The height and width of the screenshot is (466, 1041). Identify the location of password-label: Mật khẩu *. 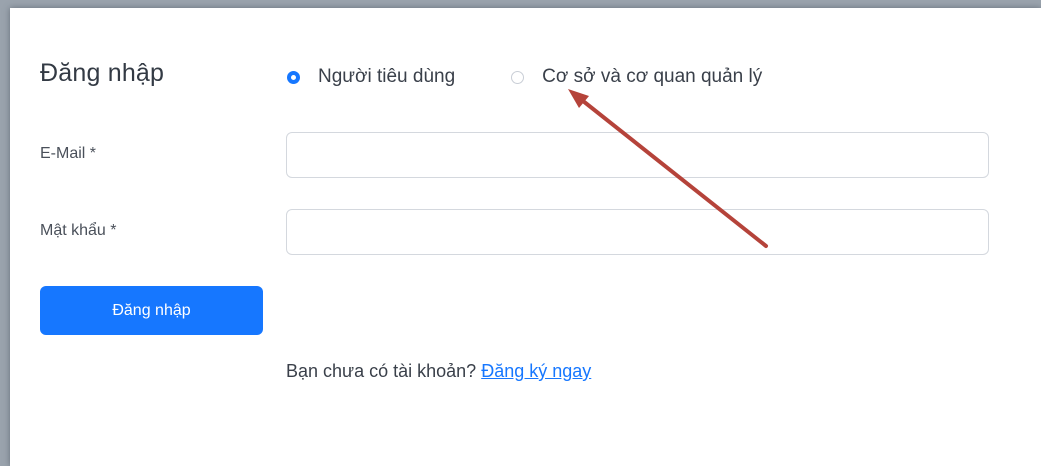
(78, 230).